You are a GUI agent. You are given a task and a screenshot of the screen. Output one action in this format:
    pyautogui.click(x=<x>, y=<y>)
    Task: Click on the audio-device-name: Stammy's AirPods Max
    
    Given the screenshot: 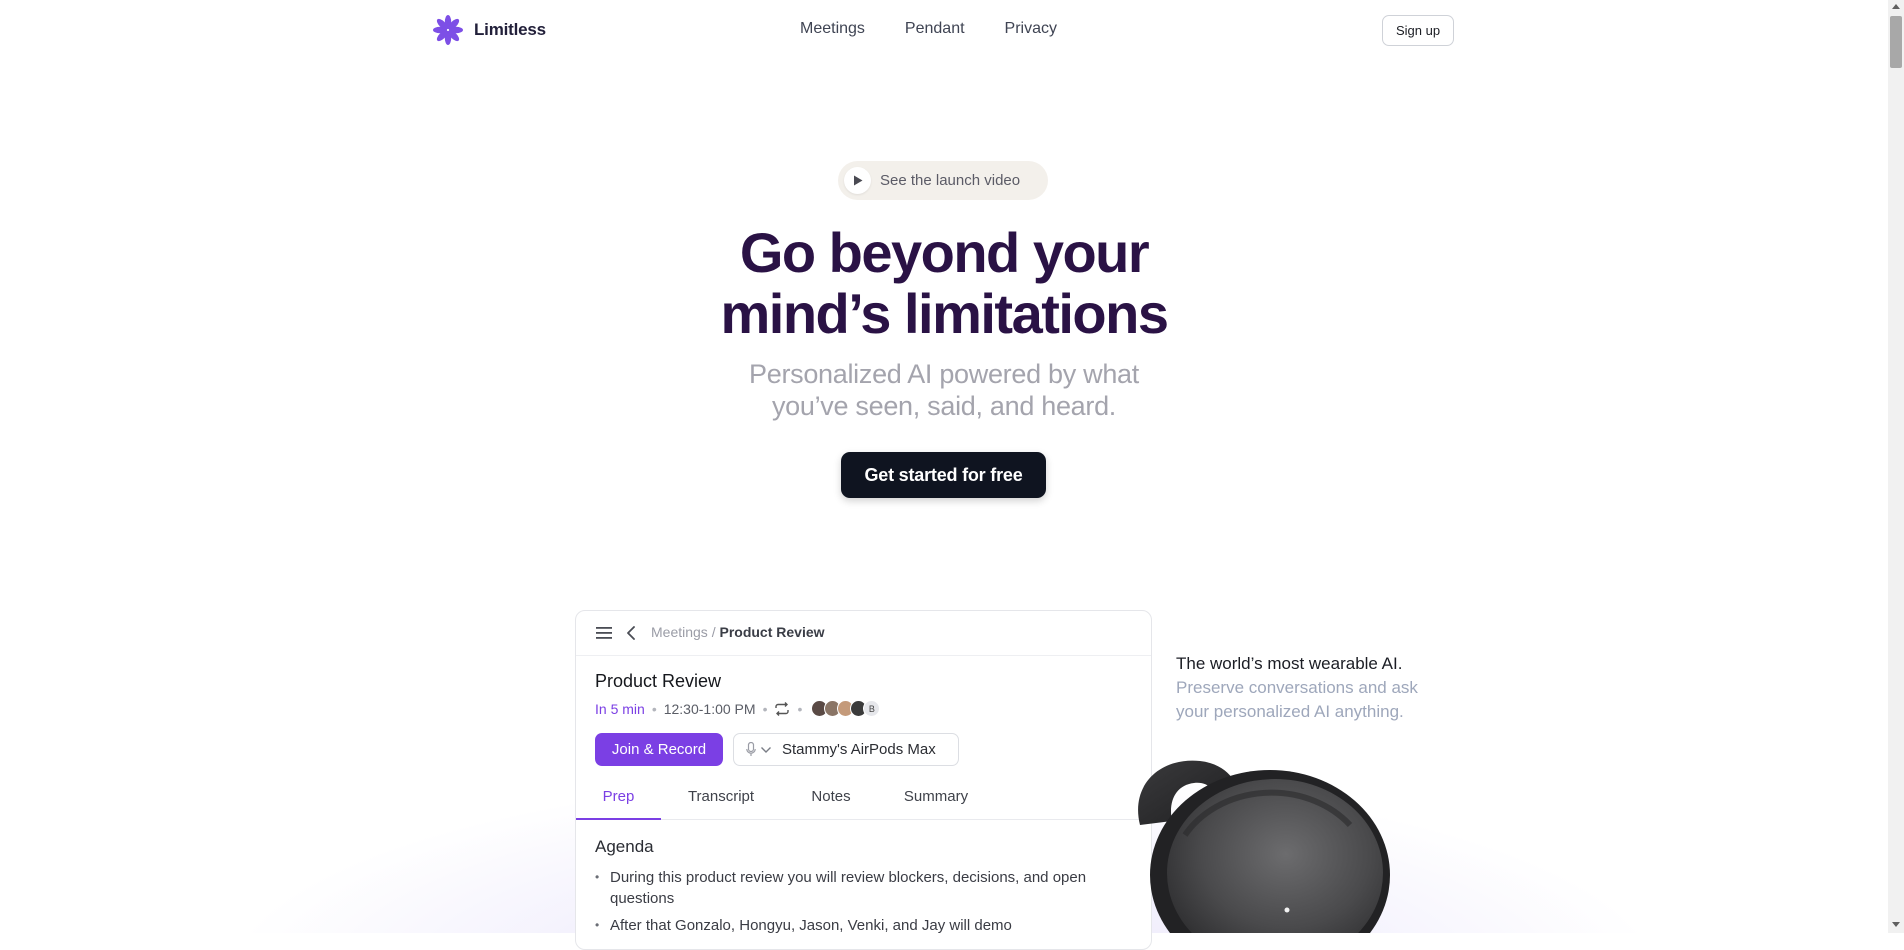 What is the action you would take?
    pyautogui.click(x=859, y=749)
    